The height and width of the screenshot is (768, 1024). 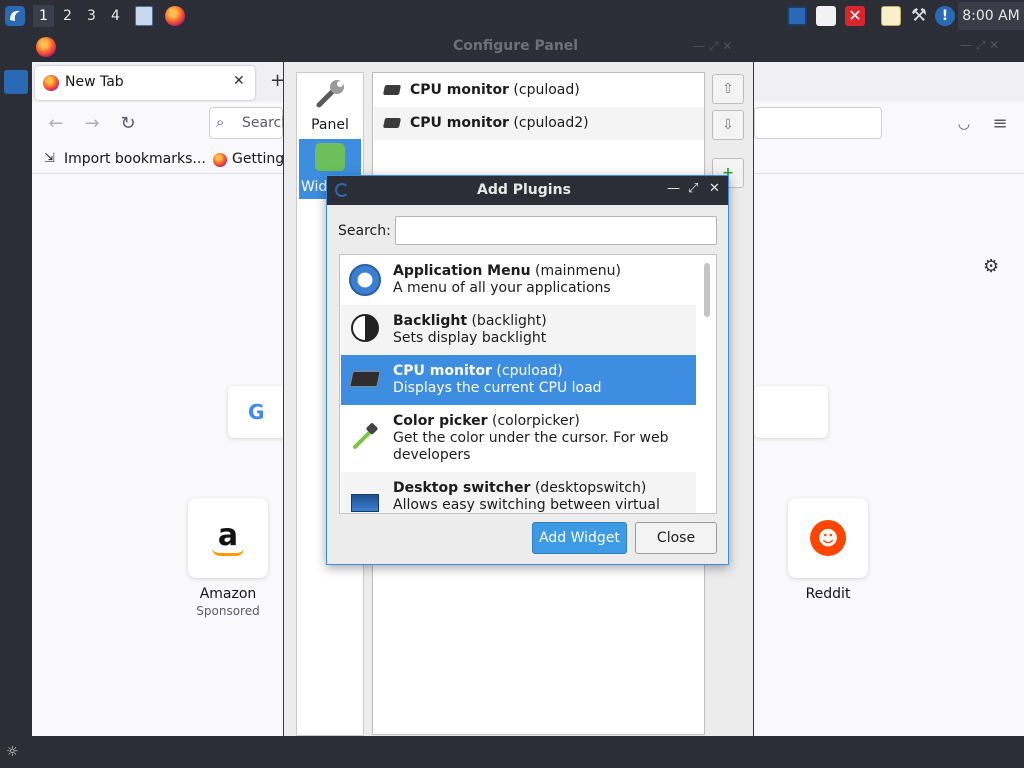 I want to click on info-icon: !, so click(x=945, y=16).